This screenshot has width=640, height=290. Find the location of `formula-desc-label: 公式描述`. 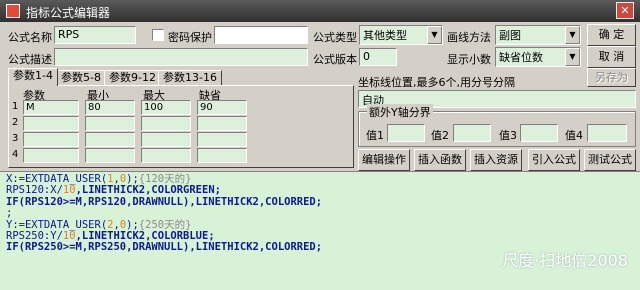

formula-desc-label: 公式描述 is located at coordinates (30, 59).